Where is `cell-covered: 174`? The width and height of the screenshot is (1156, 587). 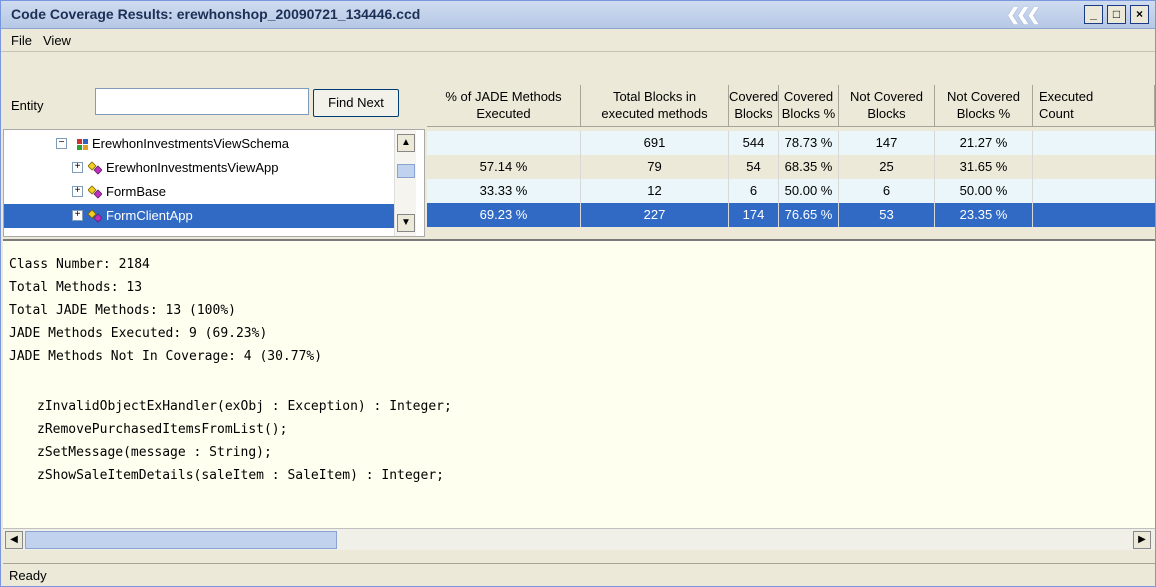
cell-covered: 174 is located at coordinates (754, 215).